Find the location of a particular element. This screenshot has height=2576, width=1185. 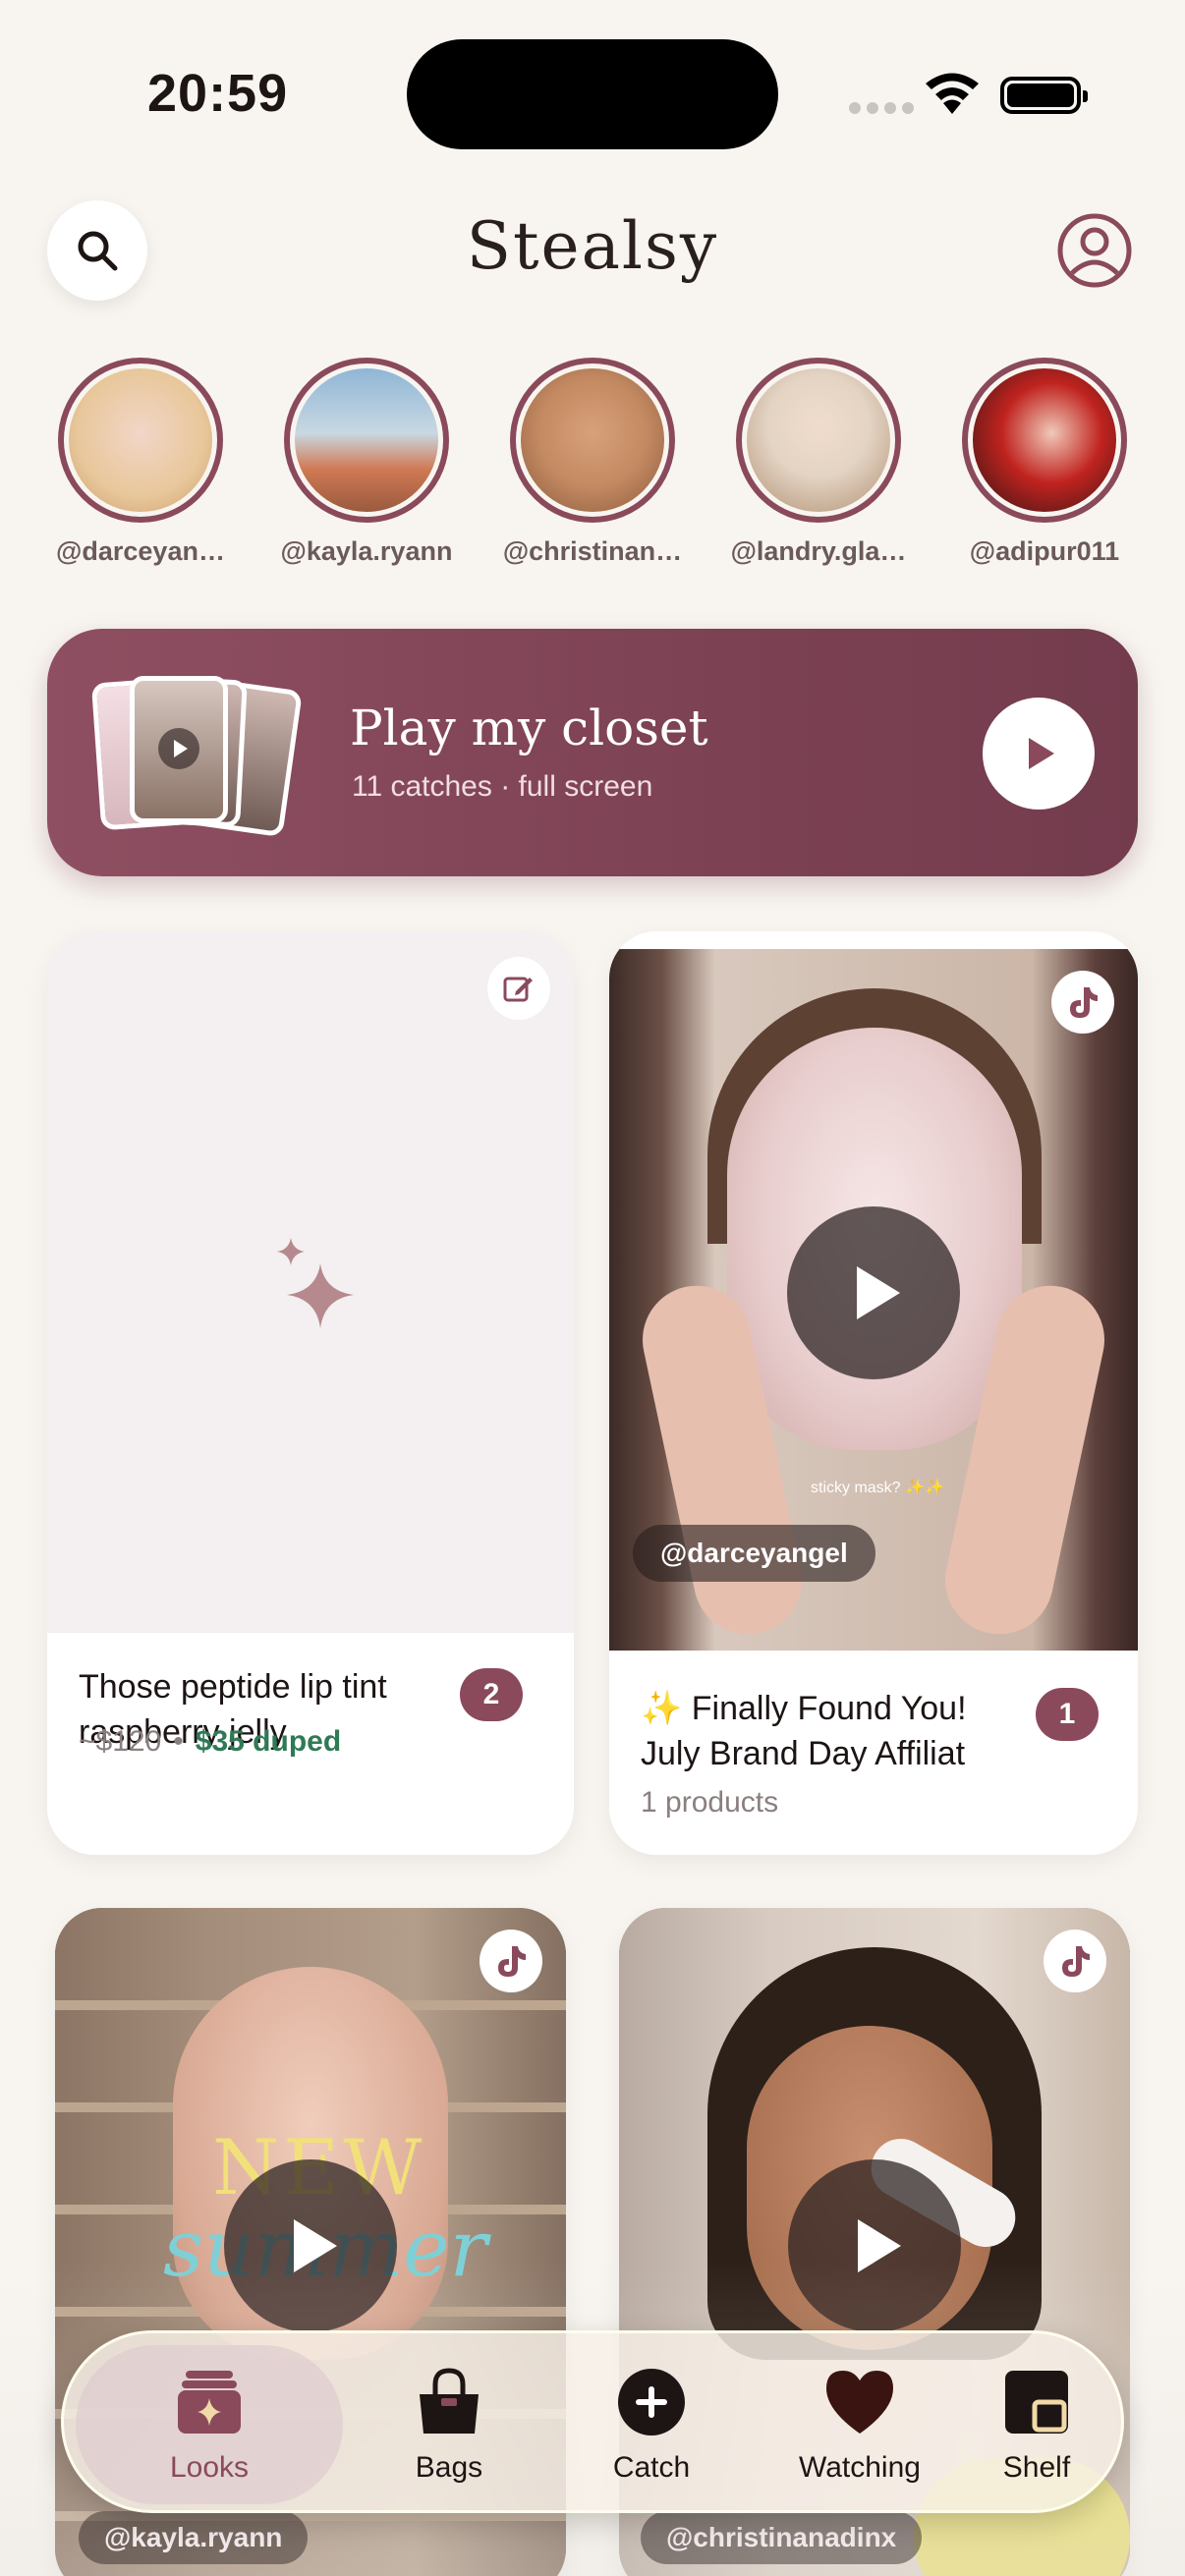

story-item: @adipur011 is located at coordinates (1045, 466).